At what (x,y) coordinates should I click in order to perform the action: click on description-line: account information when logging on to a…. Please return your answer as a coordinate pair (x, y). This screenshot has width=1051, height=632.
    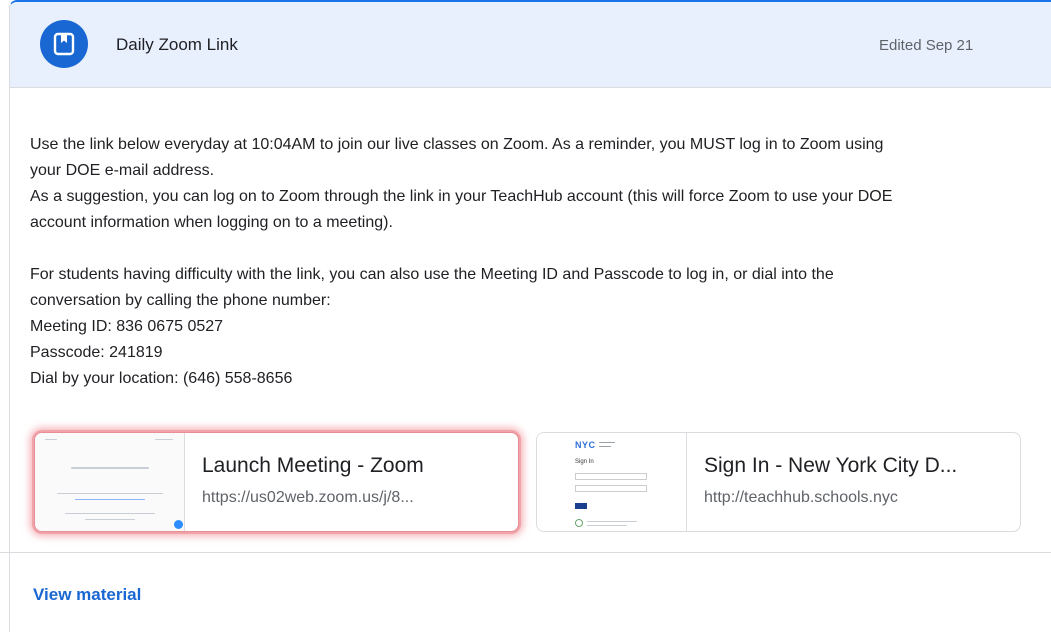
    Looking at the image, I should click on (211, 222).